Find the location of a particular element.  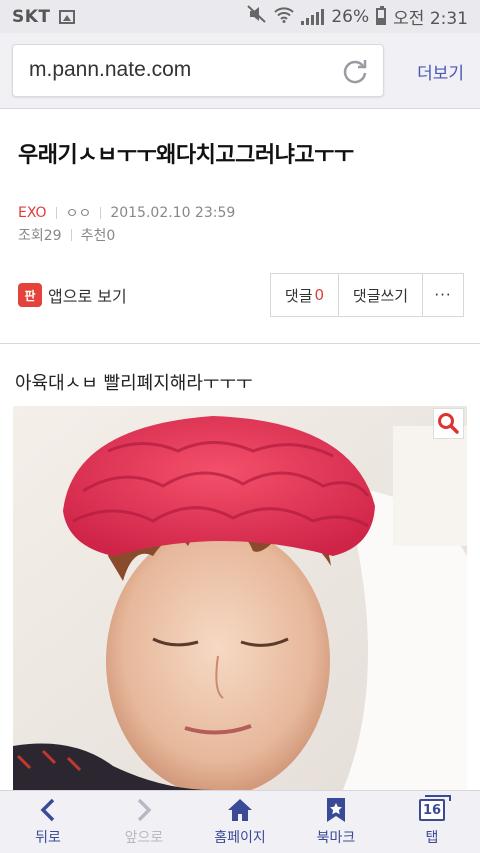

bookmark-button: 북마크 is located at coordinates (336, 822).